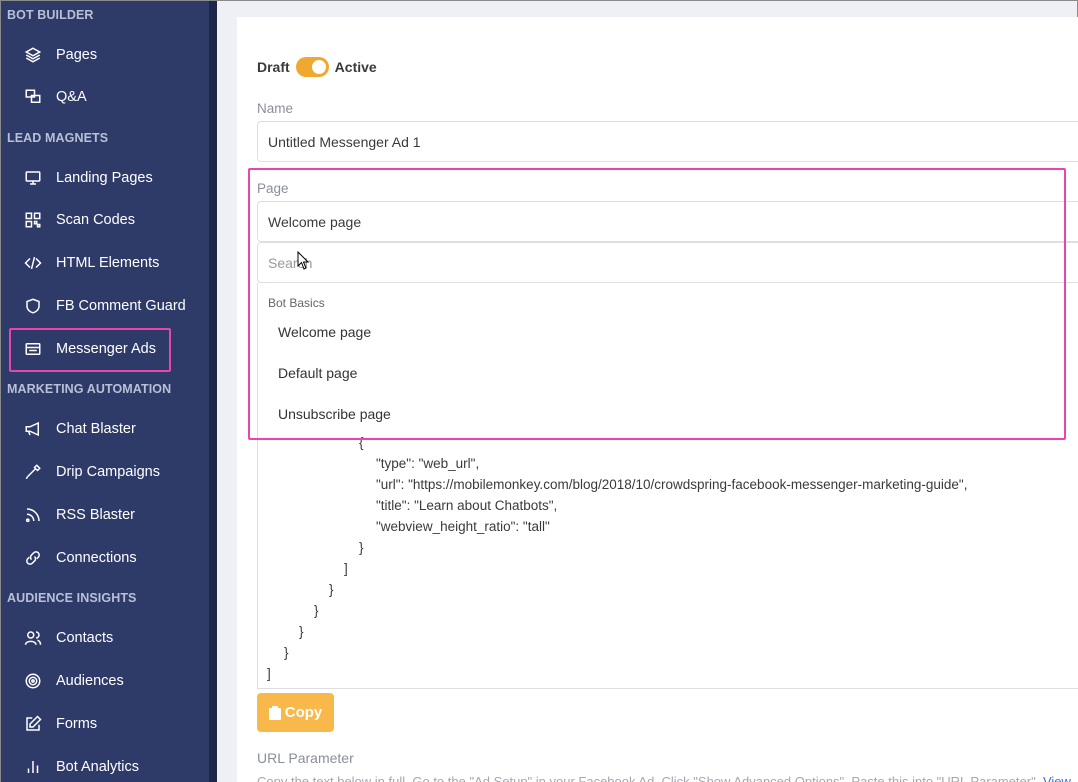 The image size is (1078, 782). Describe the element at coordinates (85, 638) in the screenshot. I see `sidebar-item-label: Contacts` at that location.